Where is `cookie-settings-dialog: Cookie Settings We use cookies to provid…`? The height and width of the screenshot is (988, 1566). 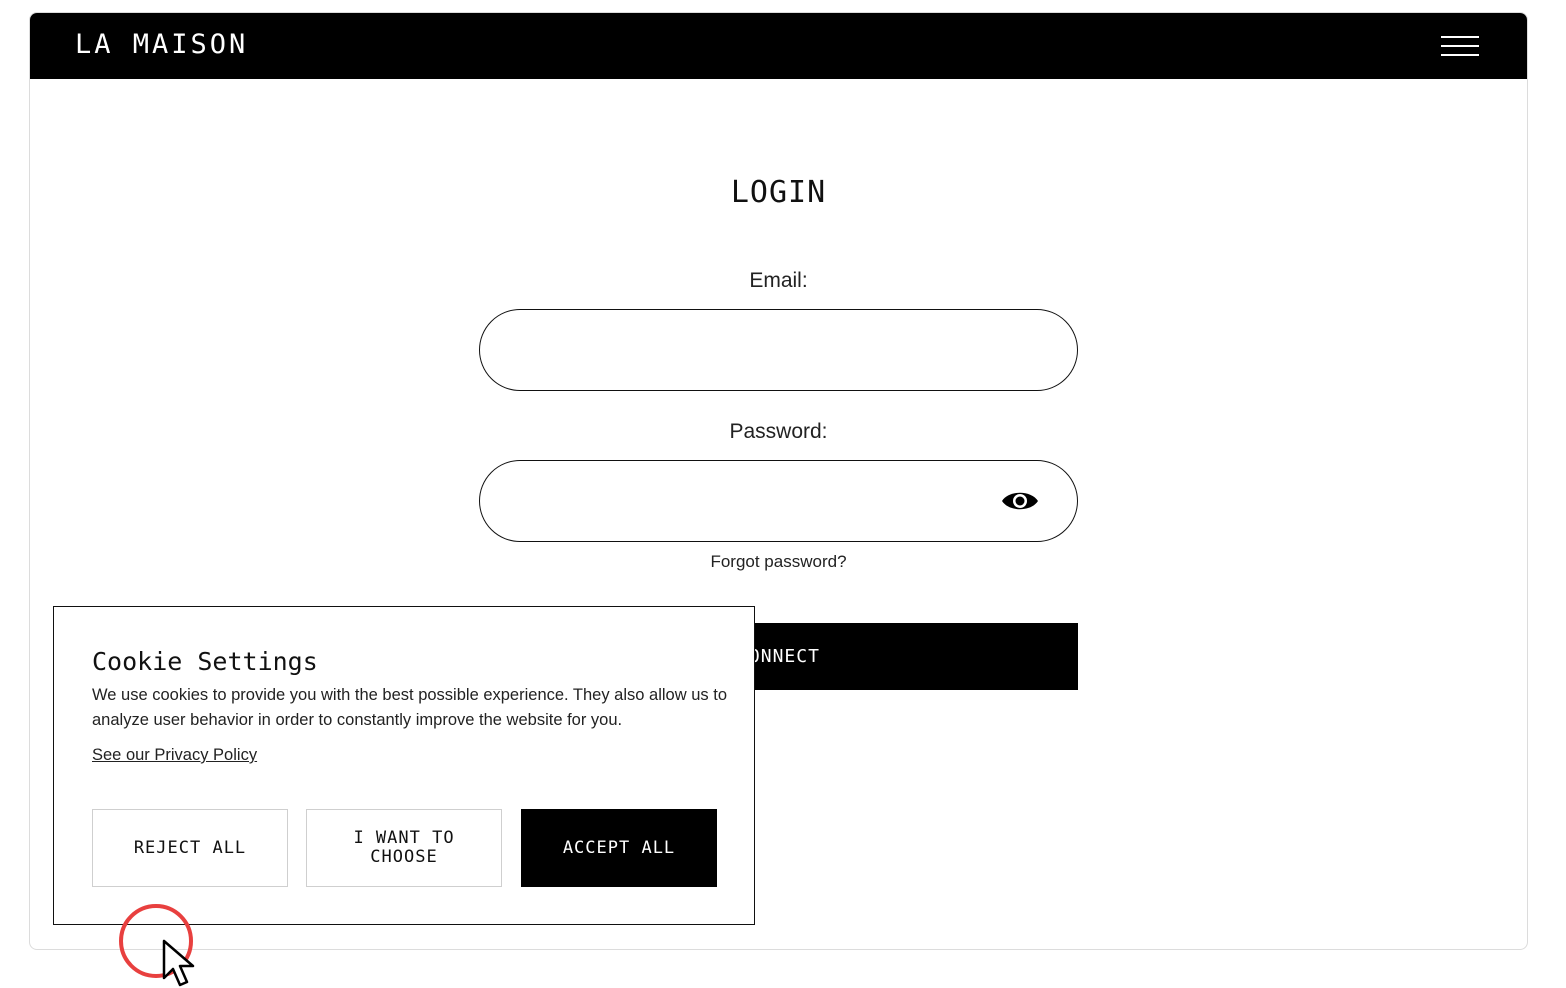 cookie-settings-dialog: Cookie Settings We use cookies to provid… is located at coordinates (404, 765).